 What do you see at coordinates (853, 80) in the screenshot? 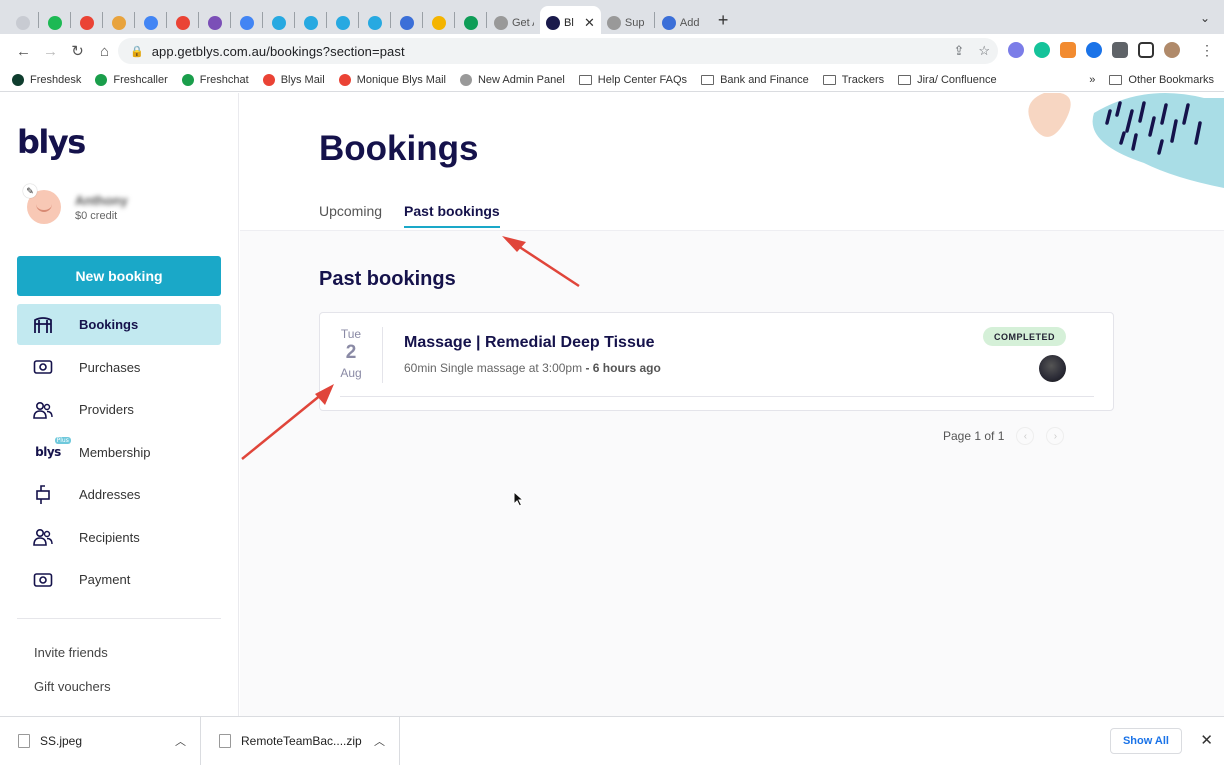
I see `bookmark-folder: Trackers` at bounding box center [853, 80].